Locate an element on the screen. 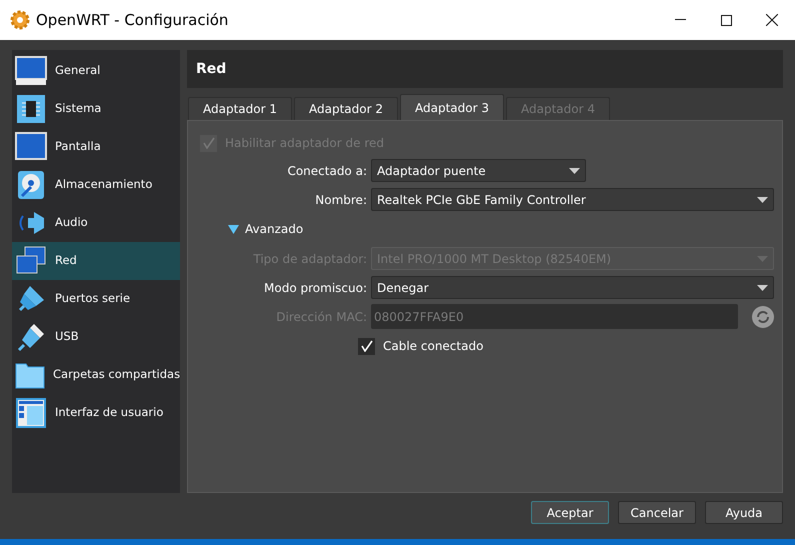 This screenshot has height=545, width=795. sidebar-item: Audio is located at coordinates (96, 223).